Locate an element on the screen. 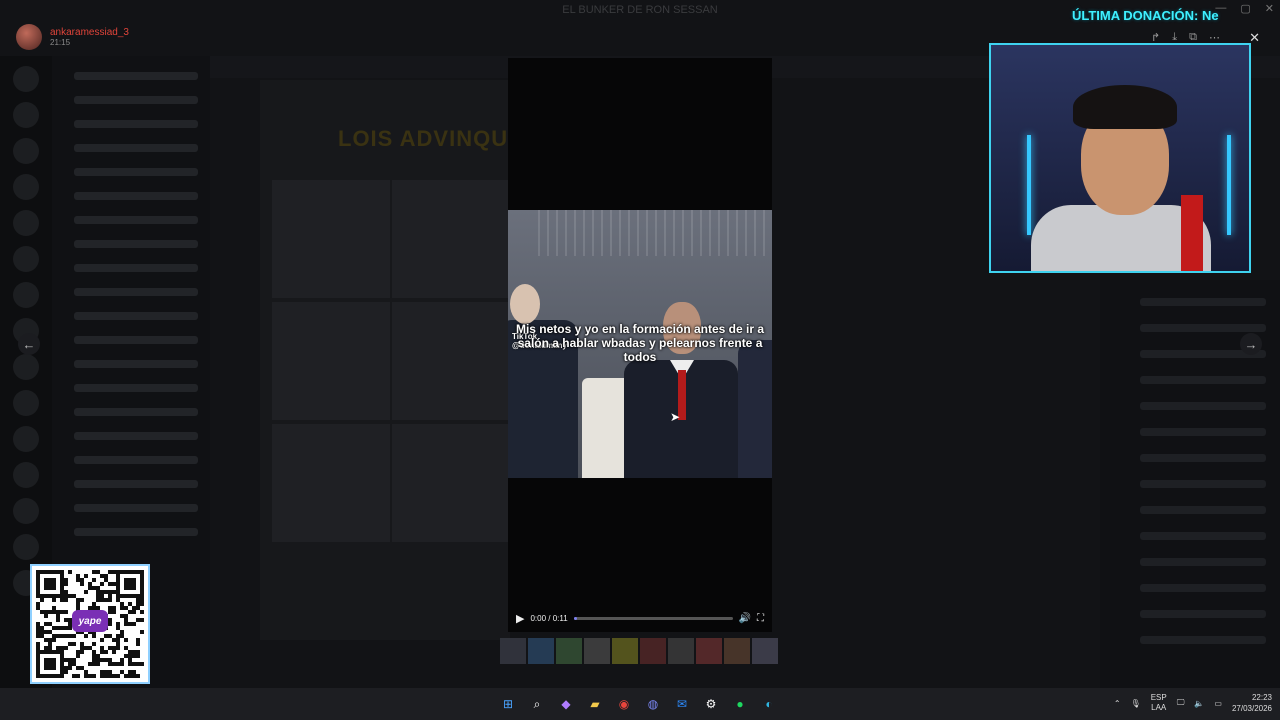 Image resolution: width=1280 pixels, height=720 pixels. search-icon: ⌕ is located at coordinates (537, 704).